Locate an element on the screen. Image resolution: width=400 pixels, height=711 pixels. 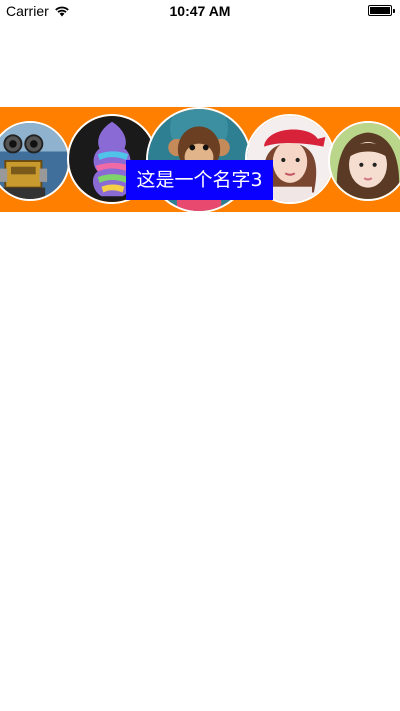
avatar-girl-portrait is located at coordinates (364, 161).